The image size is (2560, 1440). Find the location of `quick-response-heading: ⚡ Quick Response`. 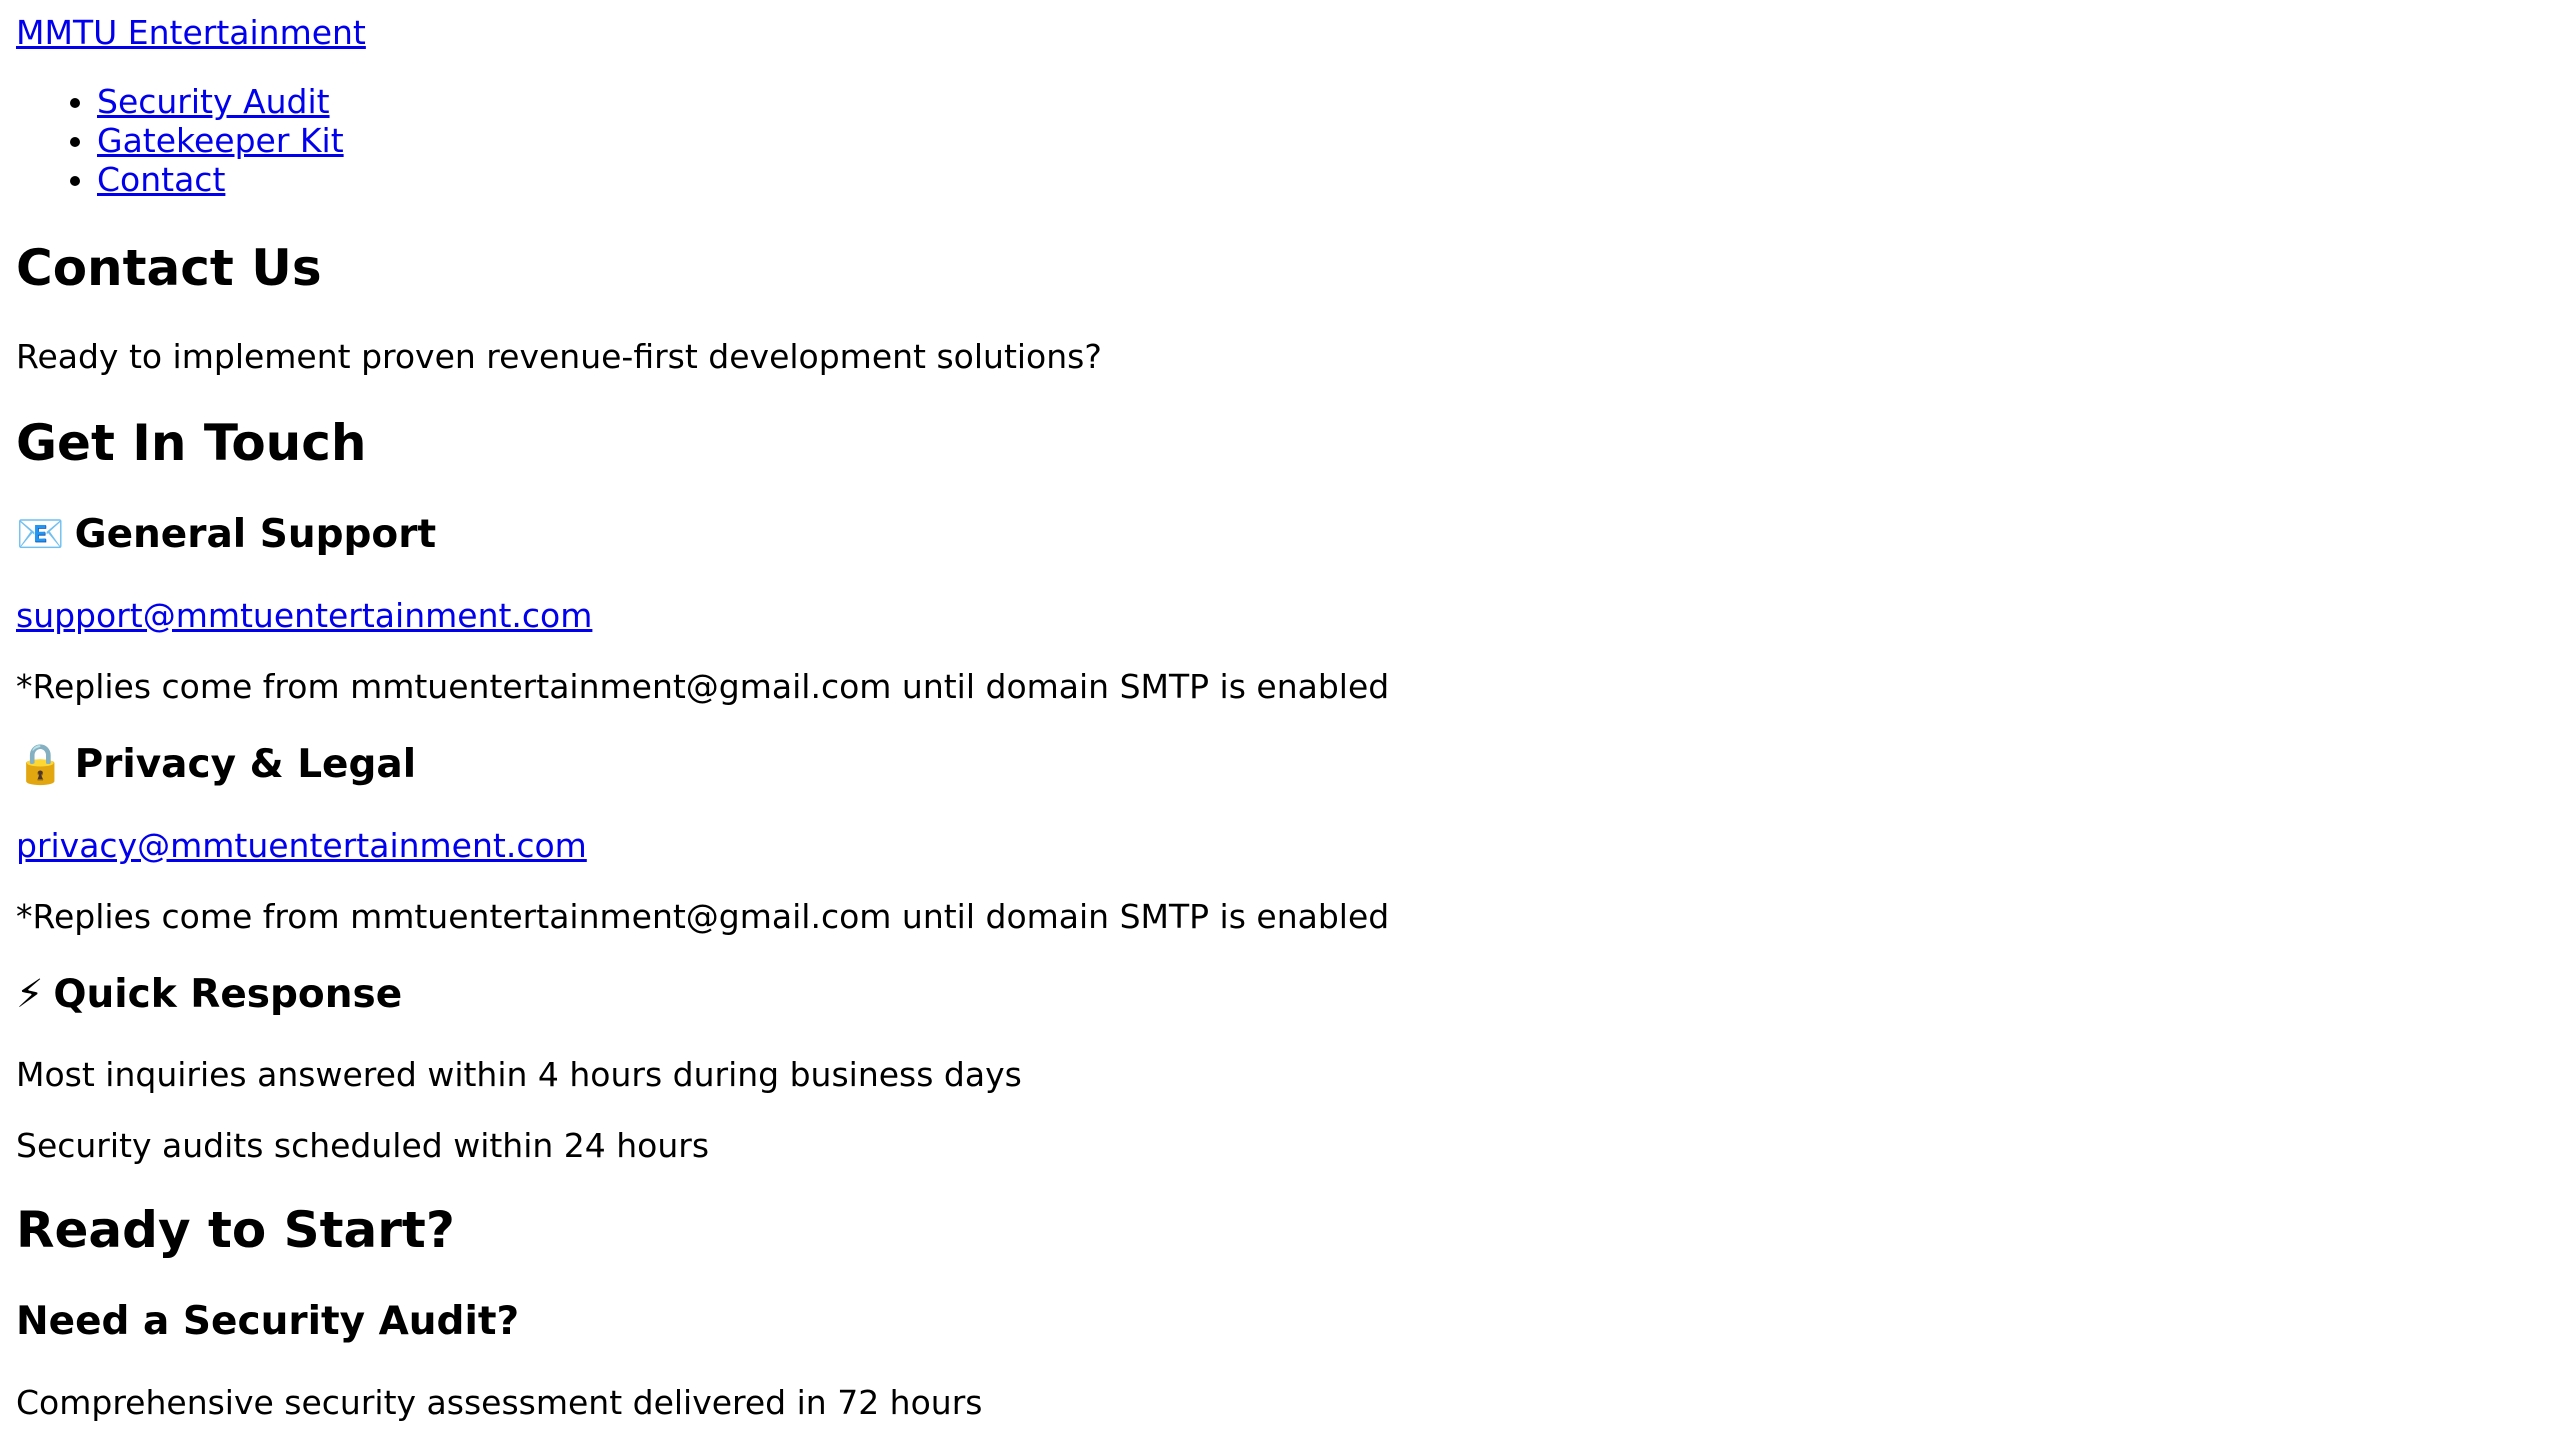

quick-response-heading: ⚡ Quick Response is located at coordinates (209, 995).